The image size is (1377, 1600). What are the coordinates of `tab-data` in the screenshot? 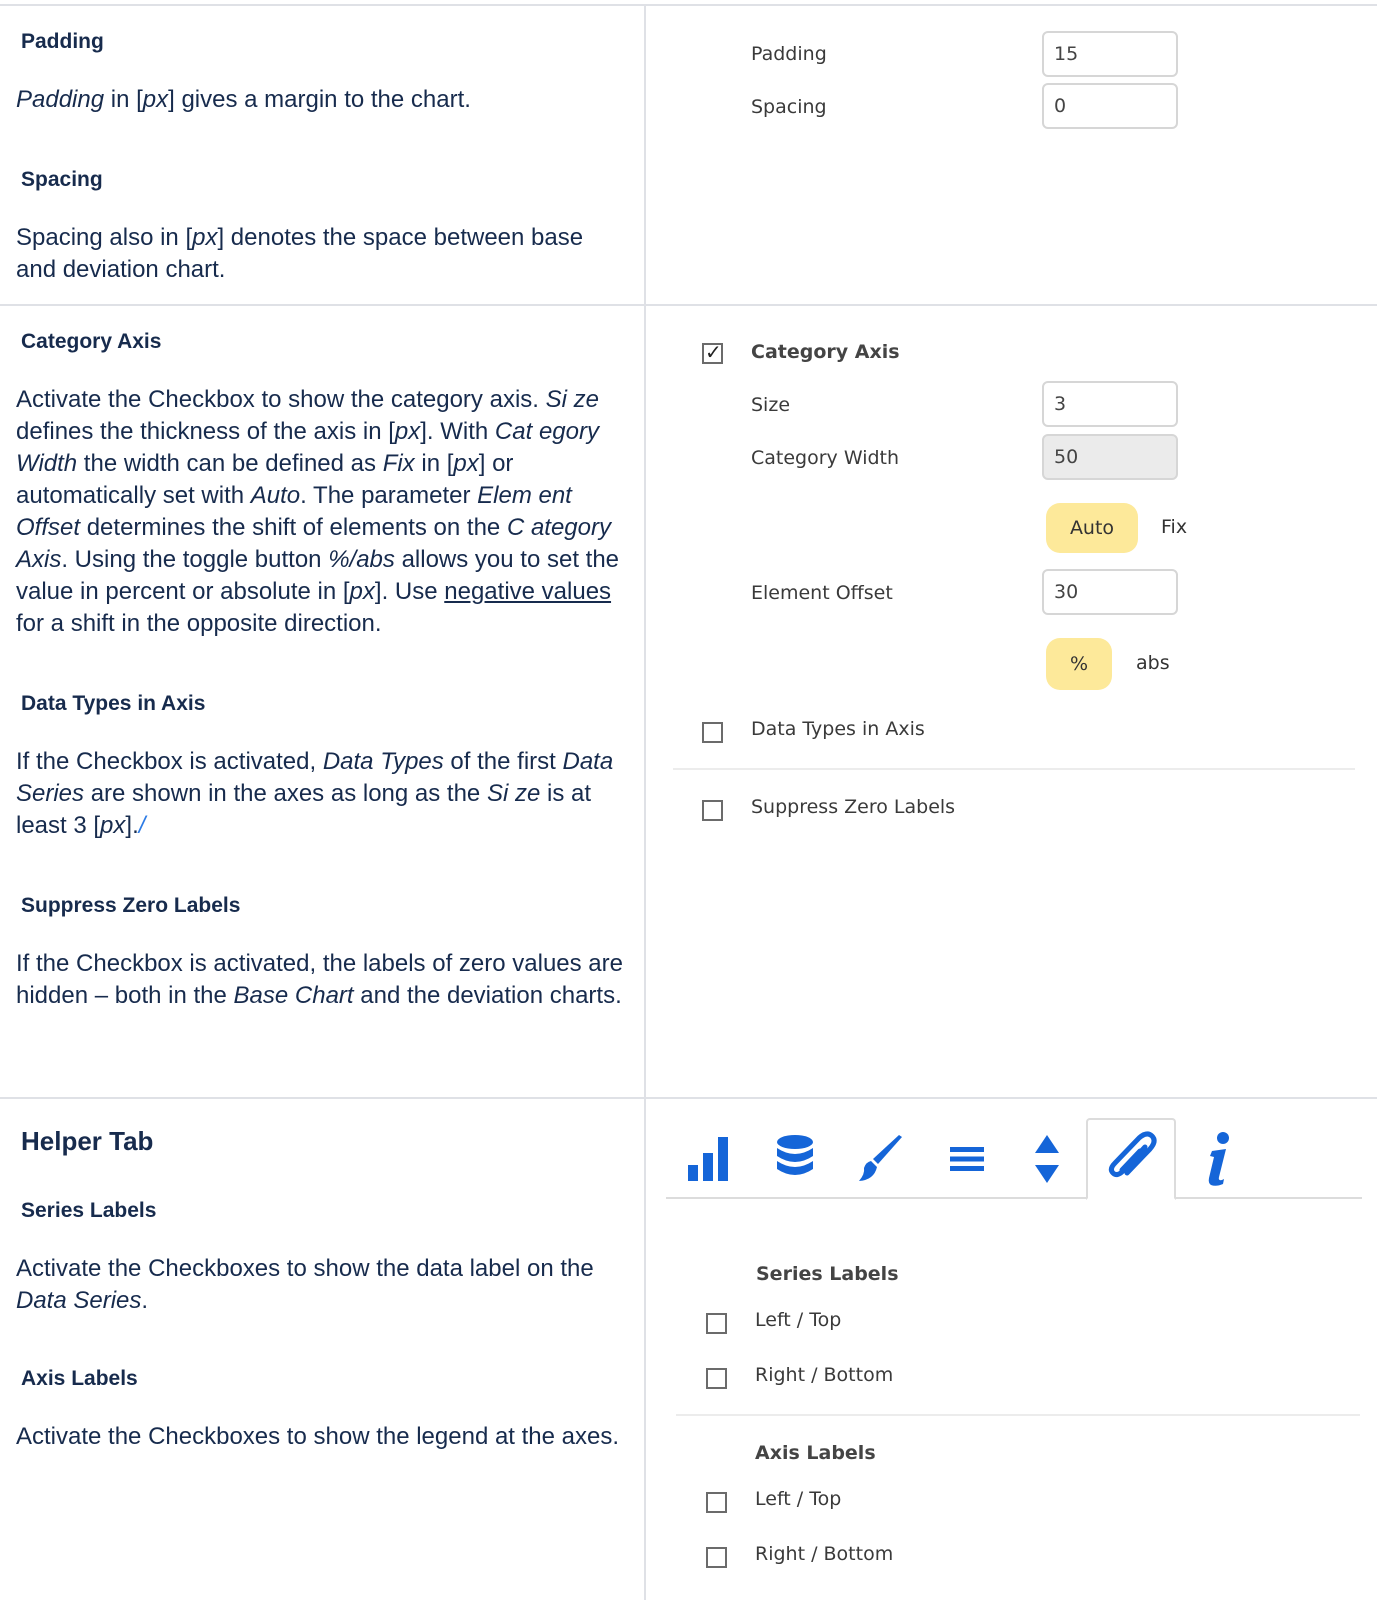 It's located at (795, 1159).